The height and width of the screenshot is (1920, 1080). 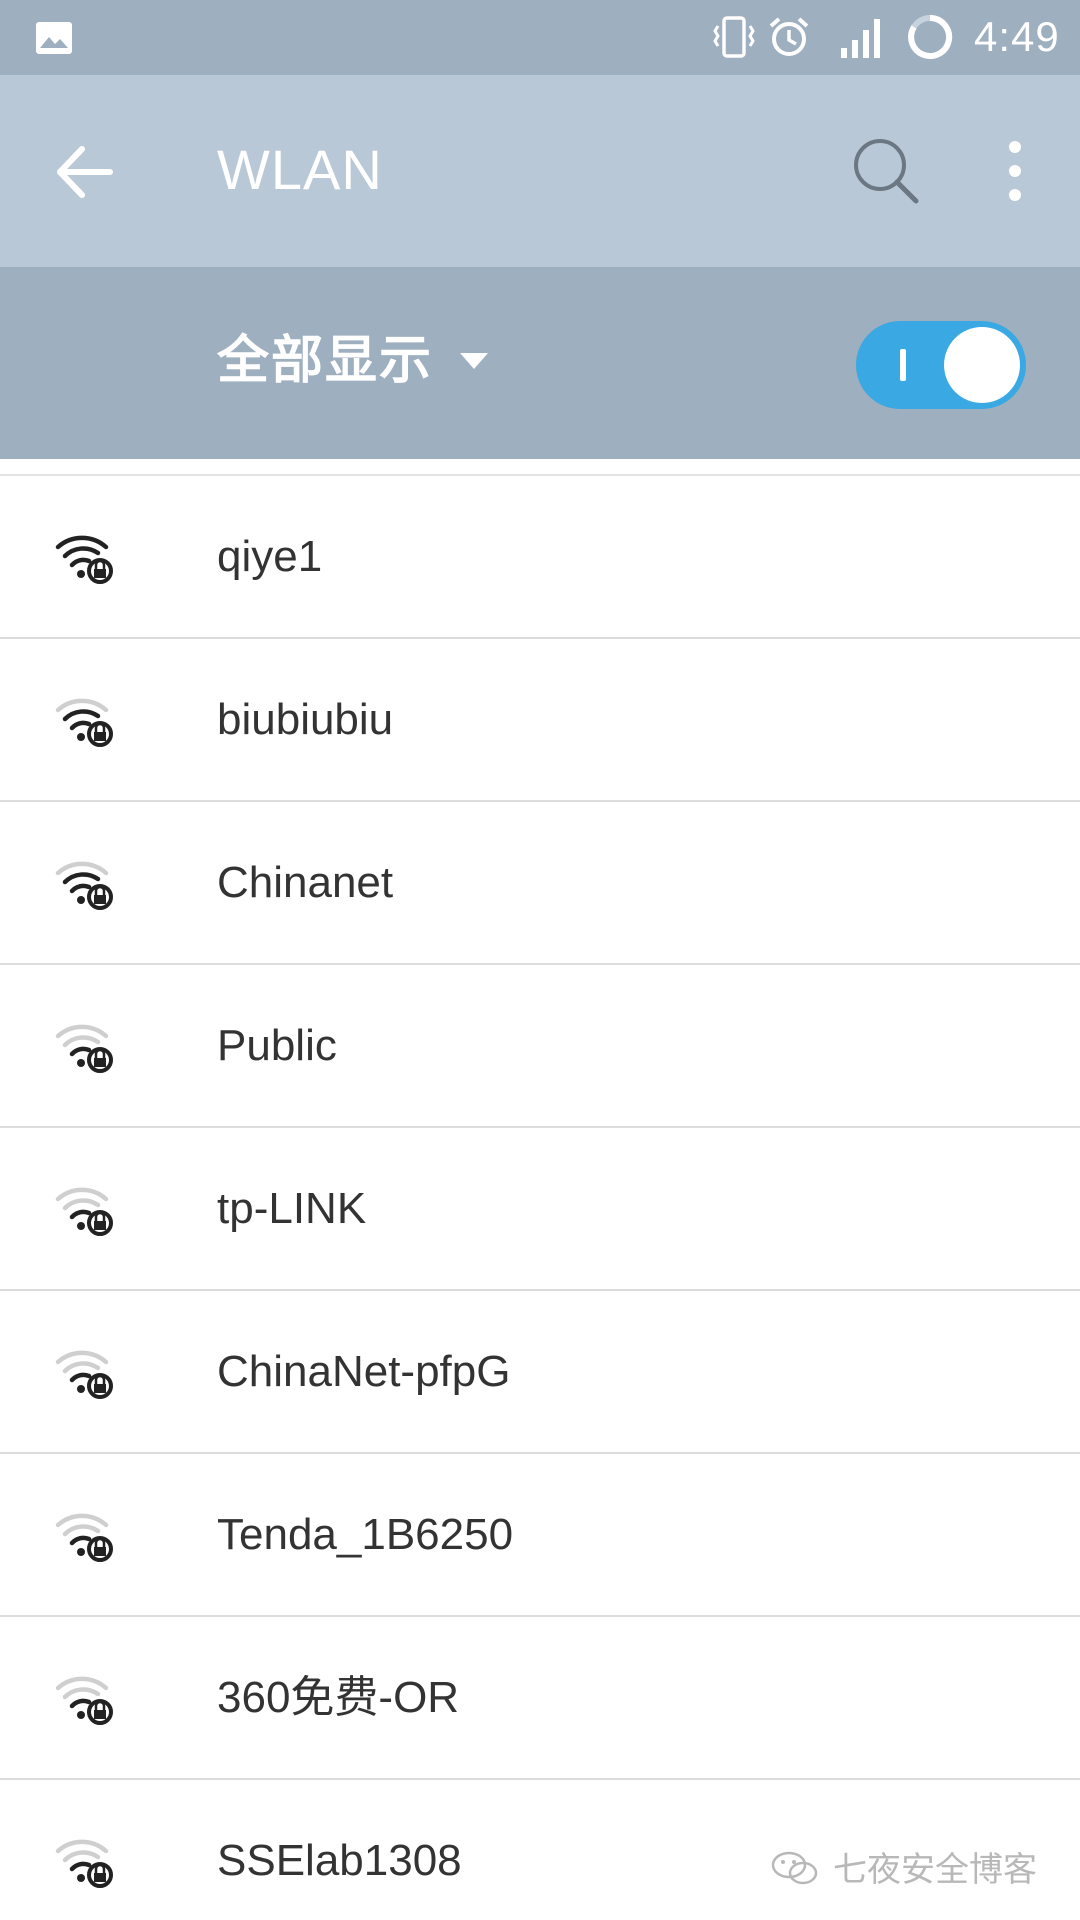 What do you see at coordinates (305, 882) in the screenshot?
I see `network-ssid: Chinanet` at bounding box center [305, 882].